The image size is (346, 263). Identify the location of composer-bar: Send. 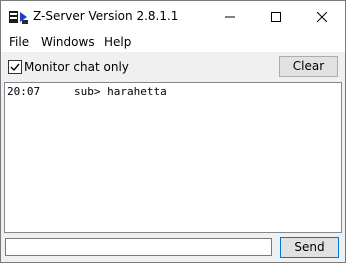
(173, 247).